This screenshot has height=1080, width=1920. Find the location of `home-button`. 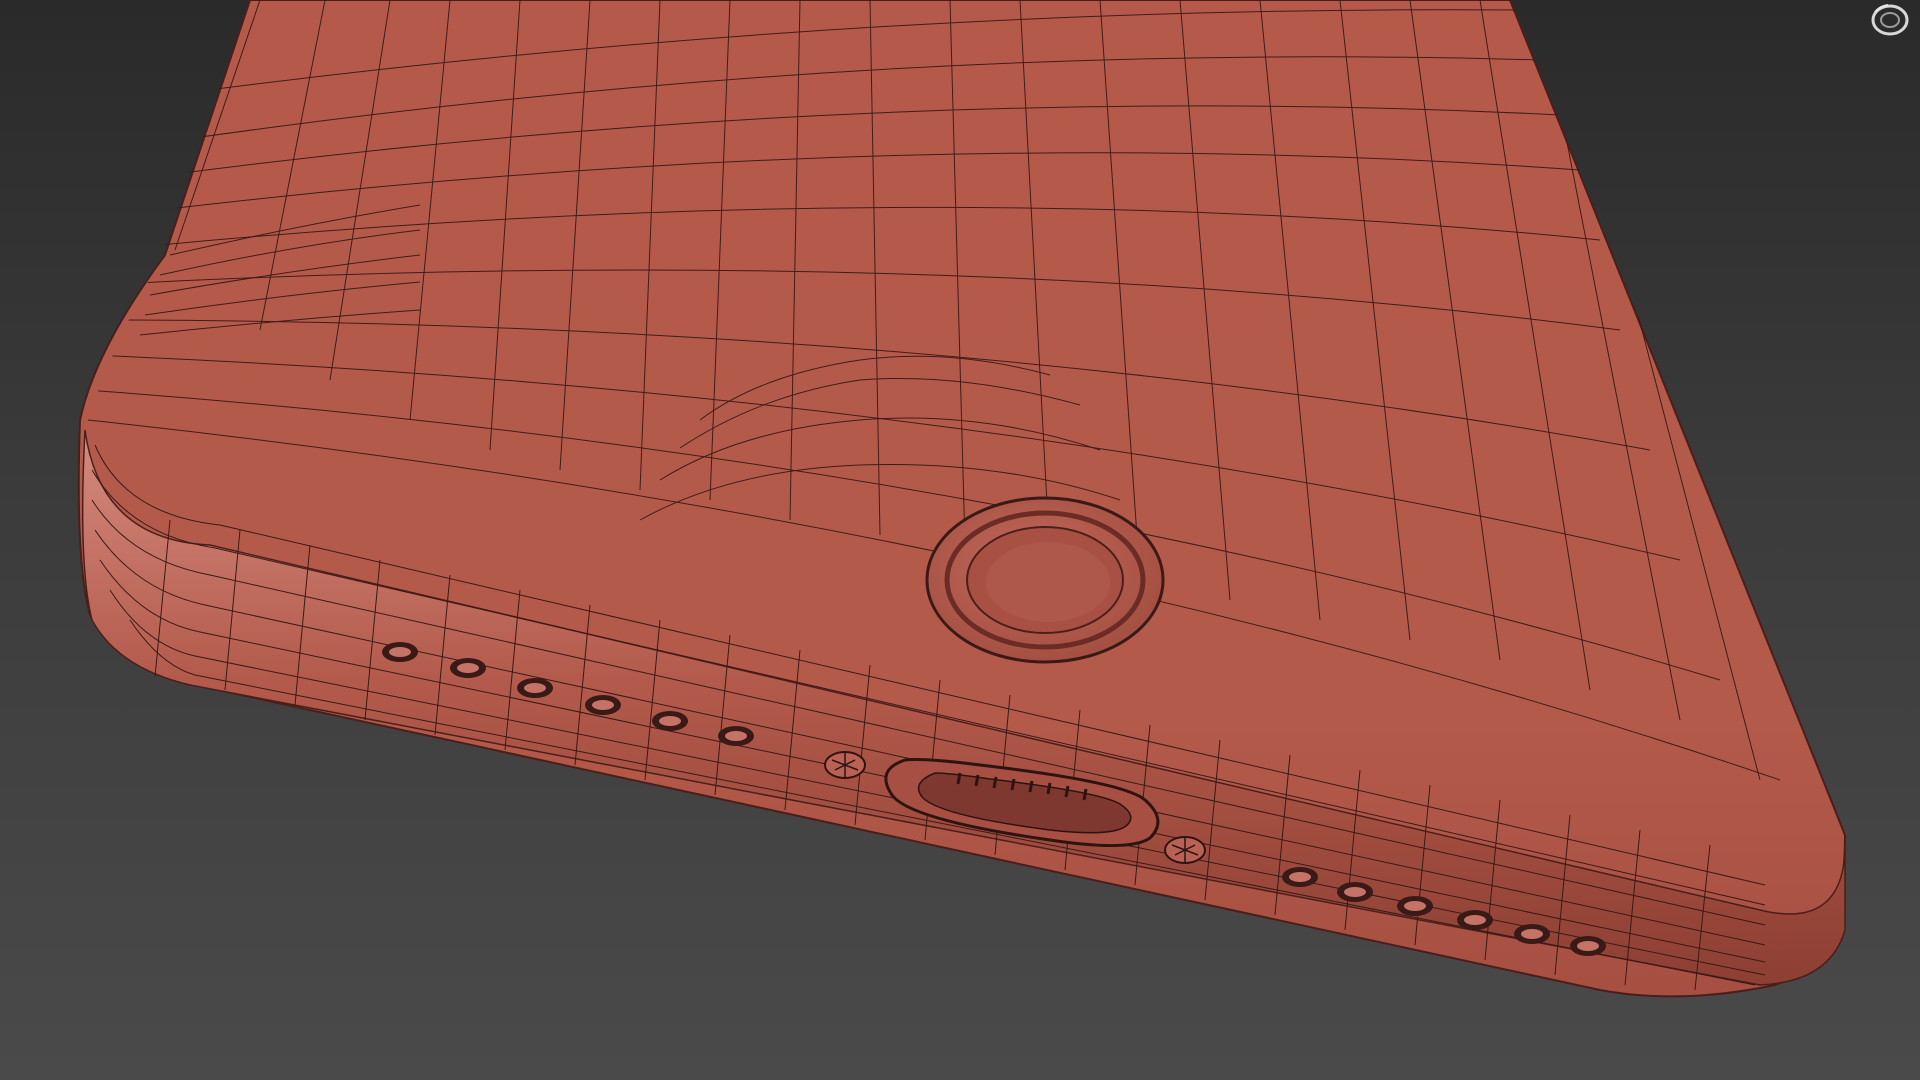

home-button is located at coordinates (1045, 580).